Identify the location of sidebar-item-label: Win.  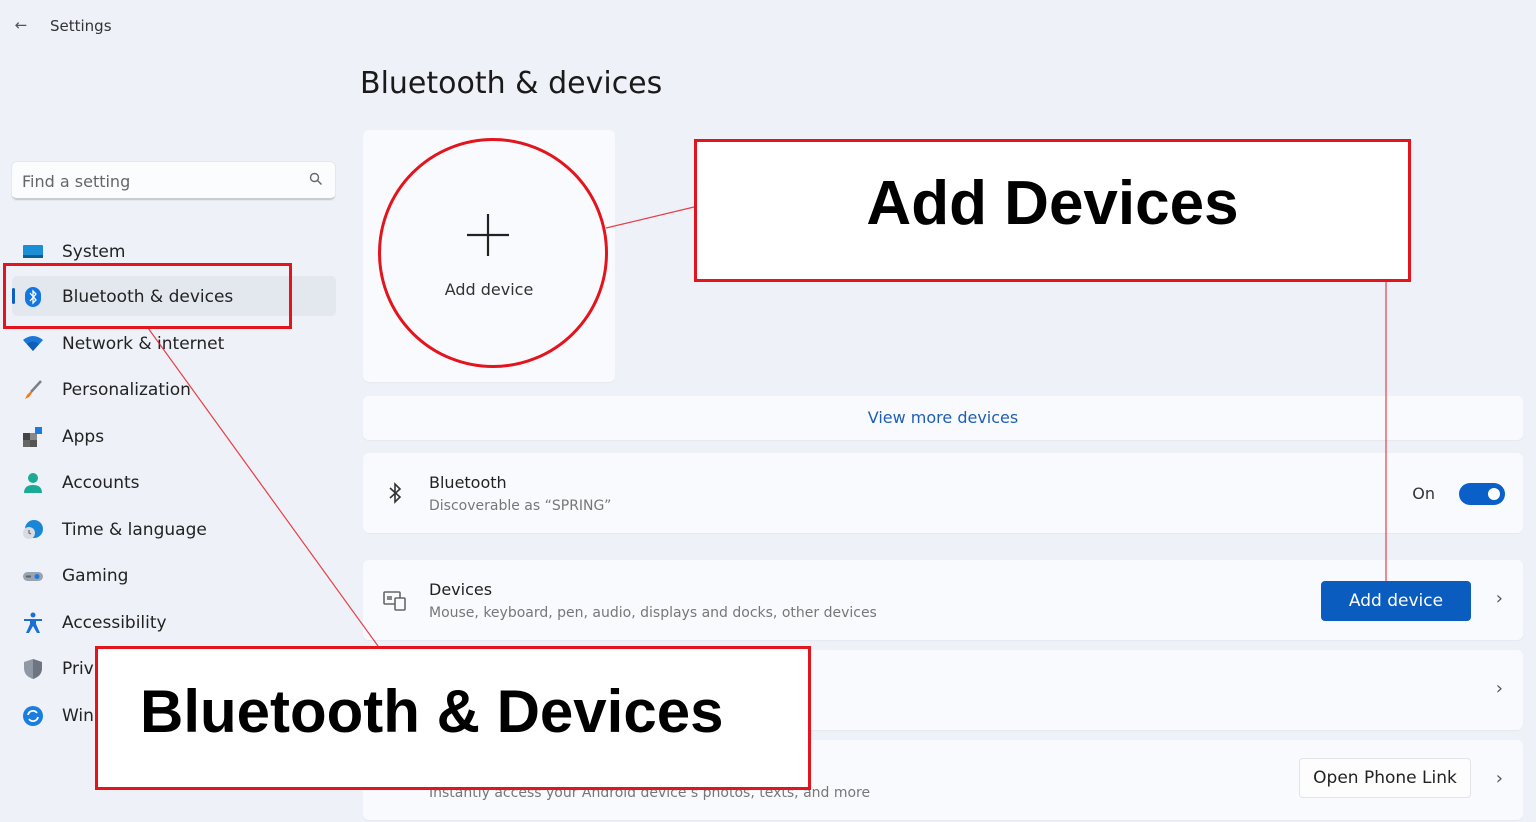
(78, 716).